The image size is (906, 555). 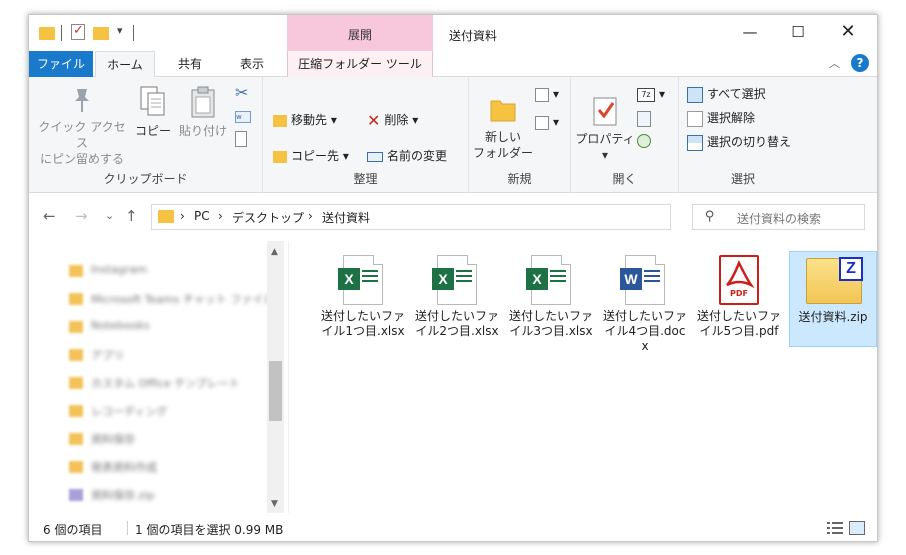 What do you see at coordinates (778, 217) in the screenshot?
I see `search-box: ⚲ 送付資料の検索` at bounding box center [778, 217].